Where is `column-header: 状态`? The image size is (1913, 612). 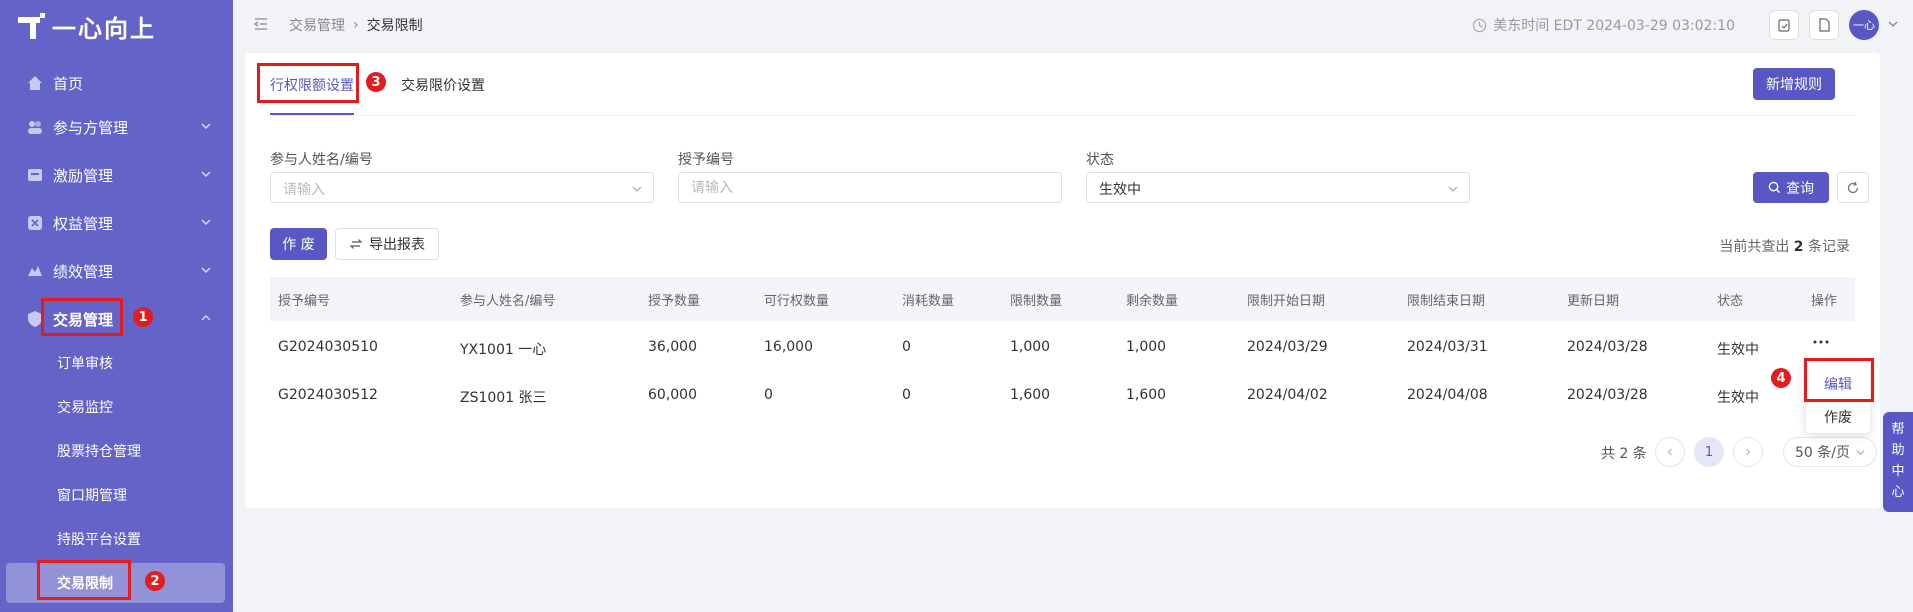
column-header: 状态 is located at coordinates (1730, 301).